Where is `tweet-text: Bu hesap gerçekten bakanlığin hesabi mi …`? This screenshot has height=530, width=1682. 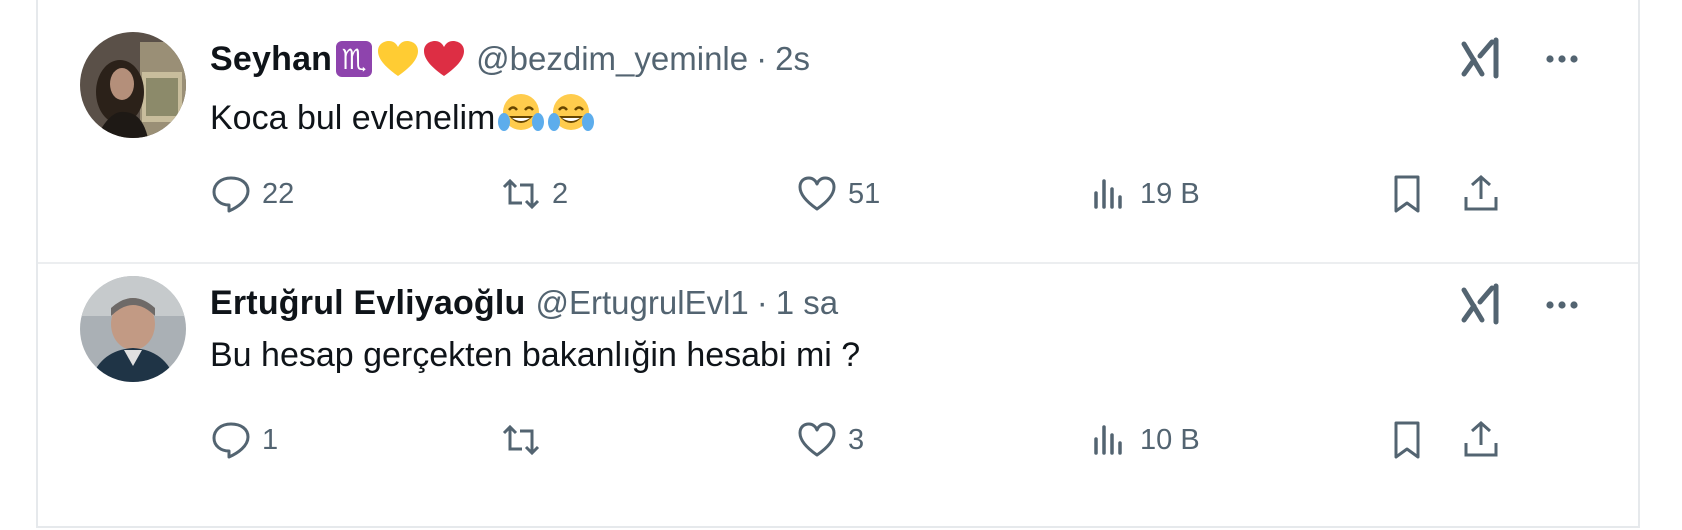 tweet-text: Bu hesap gerçekten bakanlığin hesabi mi … is located at coordinates (535, 355).